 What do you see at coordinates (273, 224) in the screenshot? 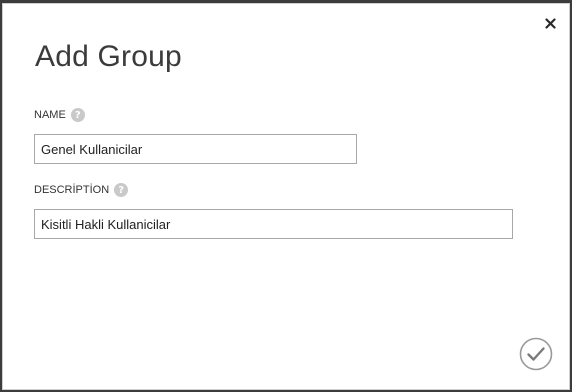
I see `description-field` at bounding box center [273, 224].